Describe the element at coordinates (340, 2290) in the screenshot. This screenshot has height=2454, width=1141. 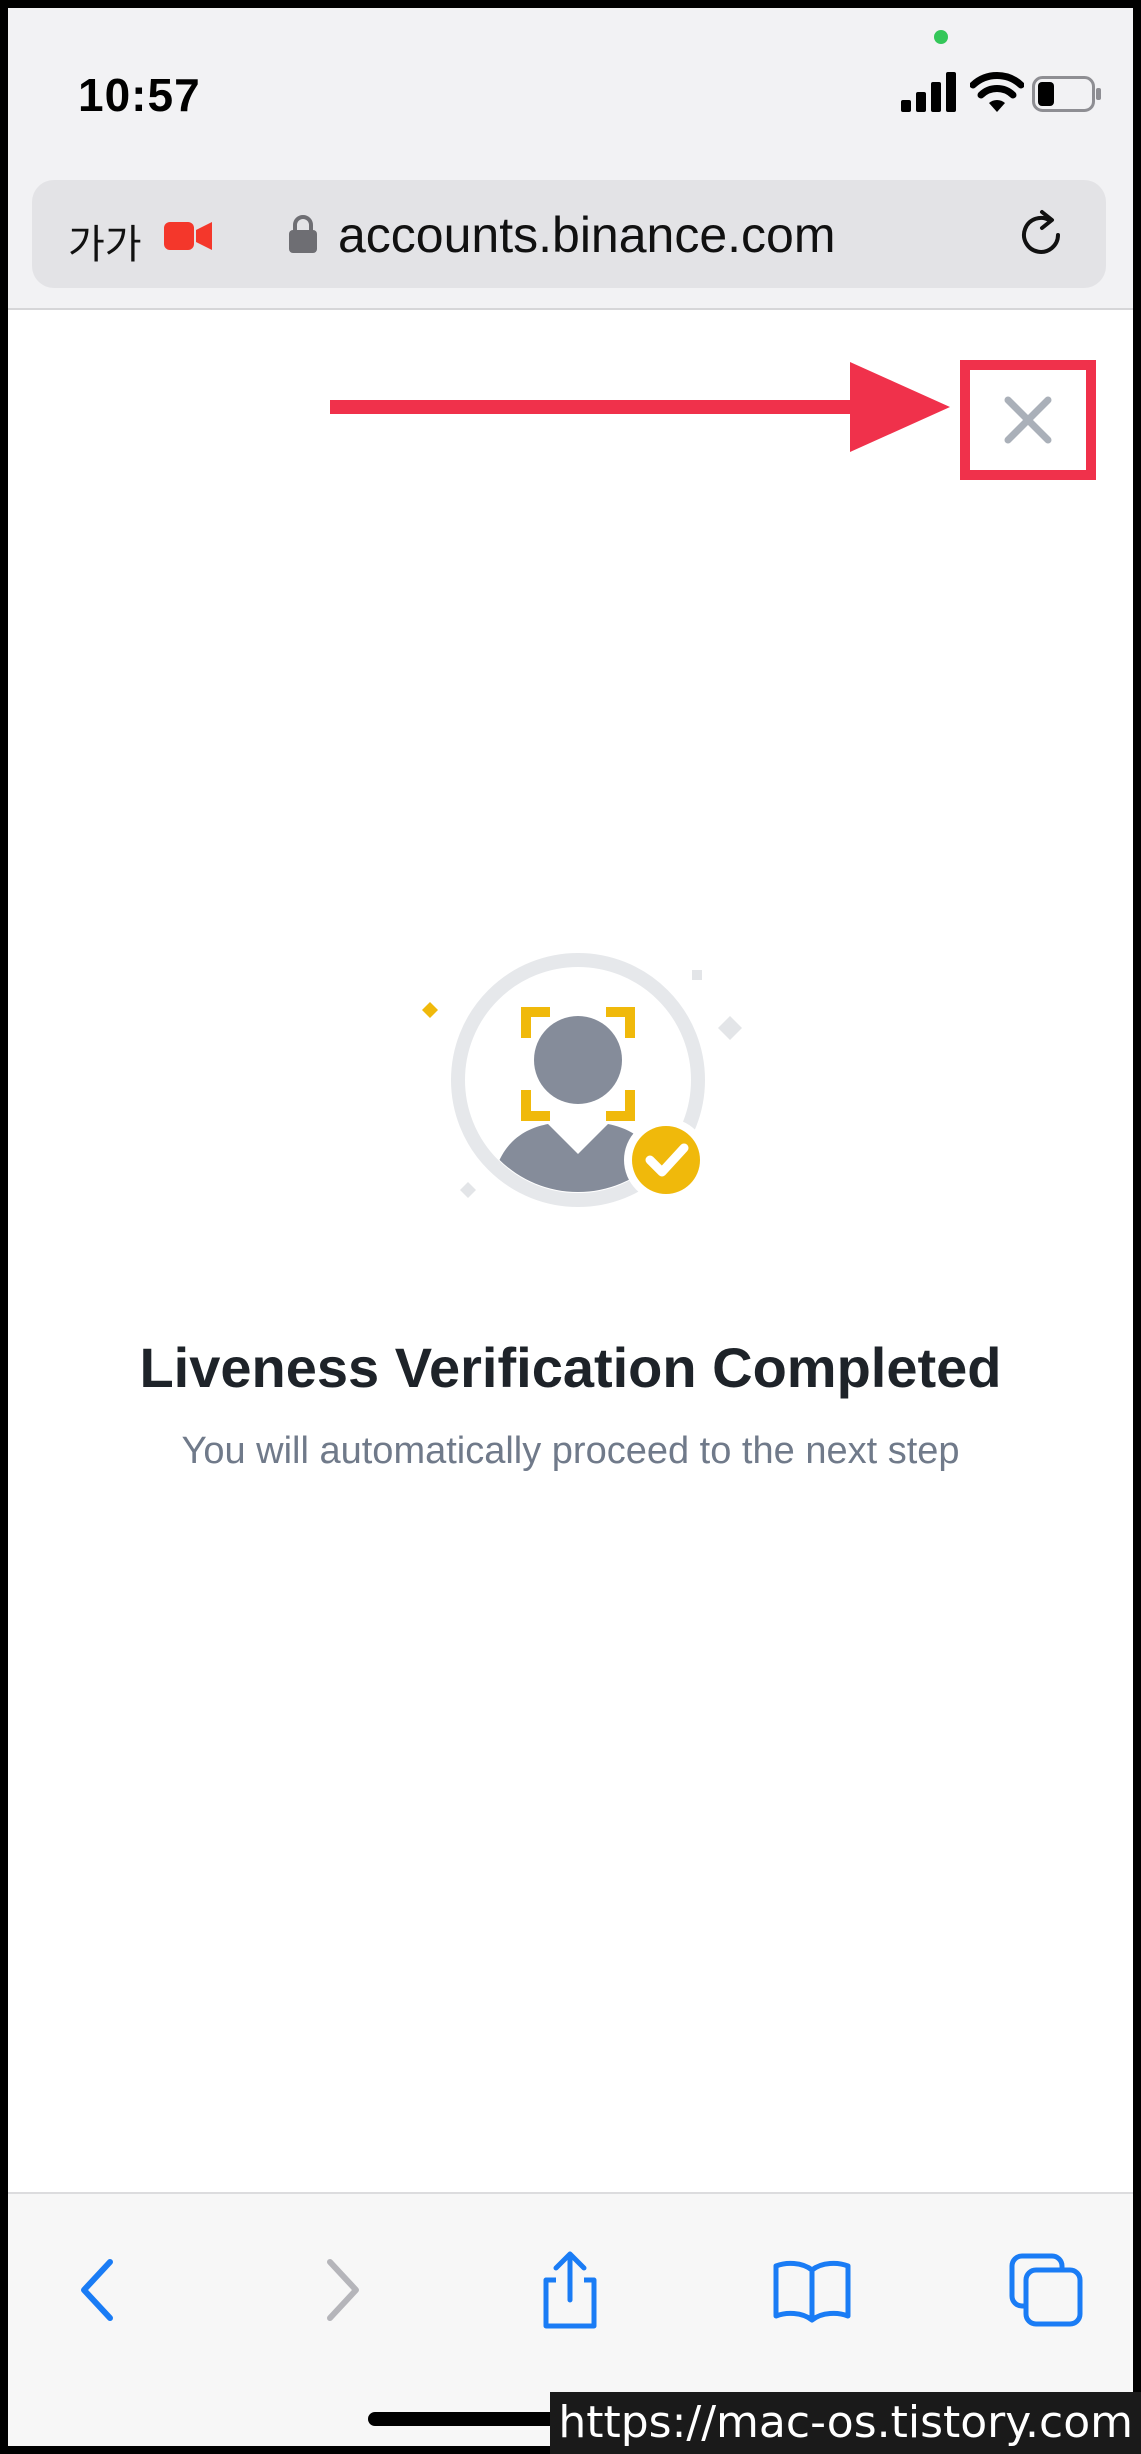
I see `forward-icon` at that location.